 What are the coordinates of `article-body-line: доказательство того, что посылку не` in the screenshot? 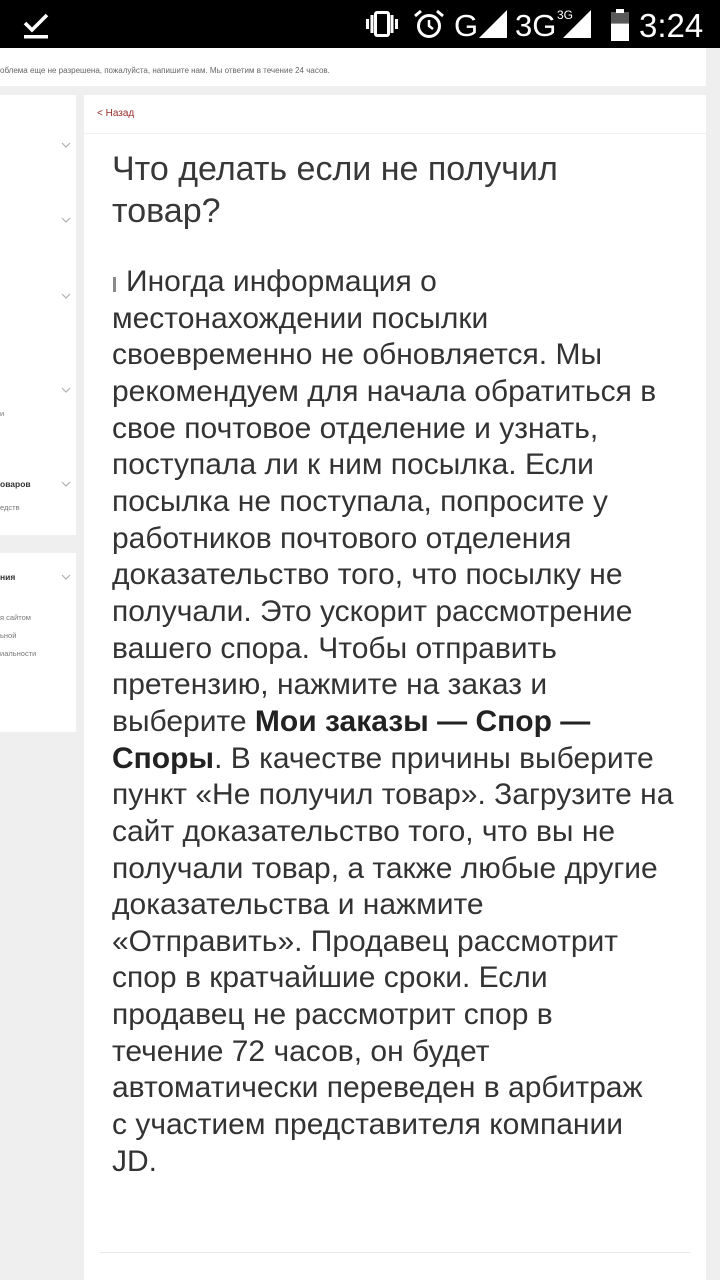 It's located at (392, 575).